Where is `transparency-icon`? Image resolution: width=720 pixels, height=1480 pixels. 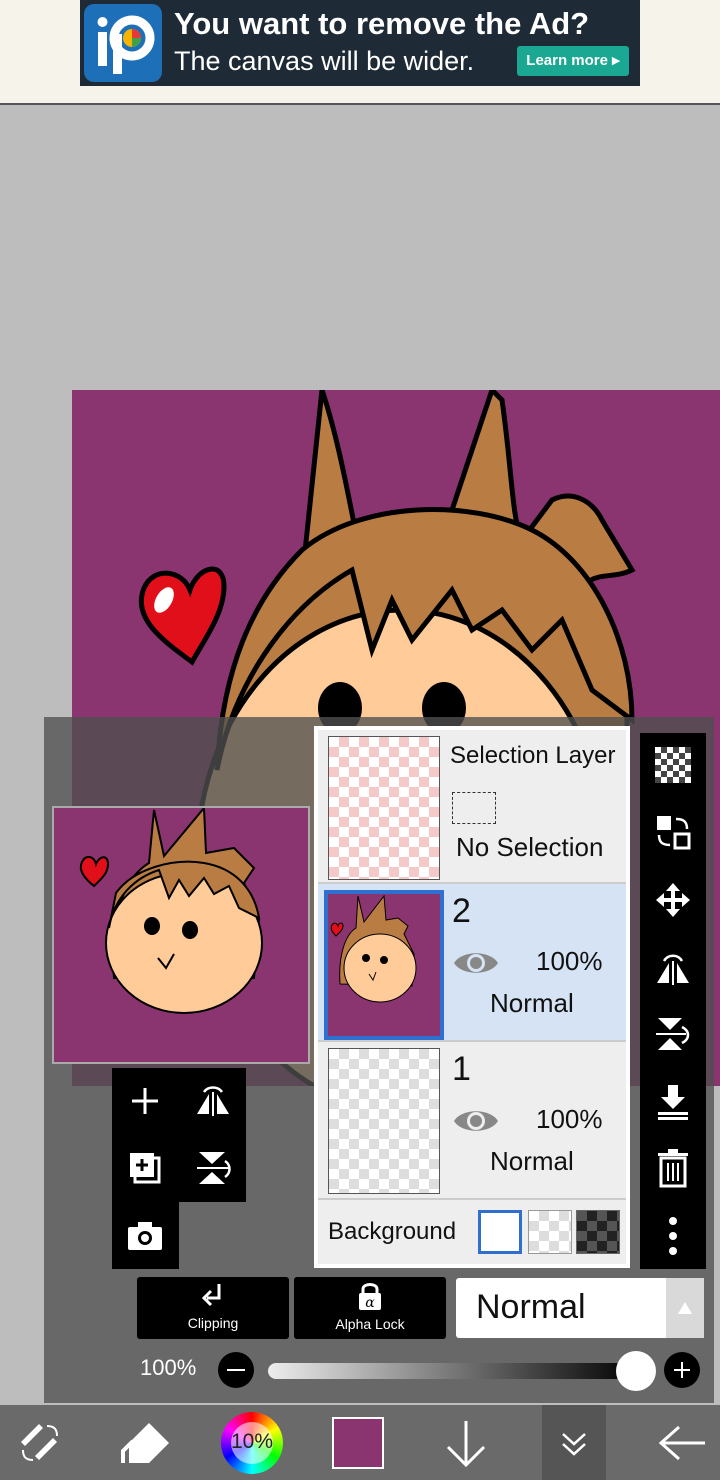 transparency-icon is located at coordinates (673, 765).